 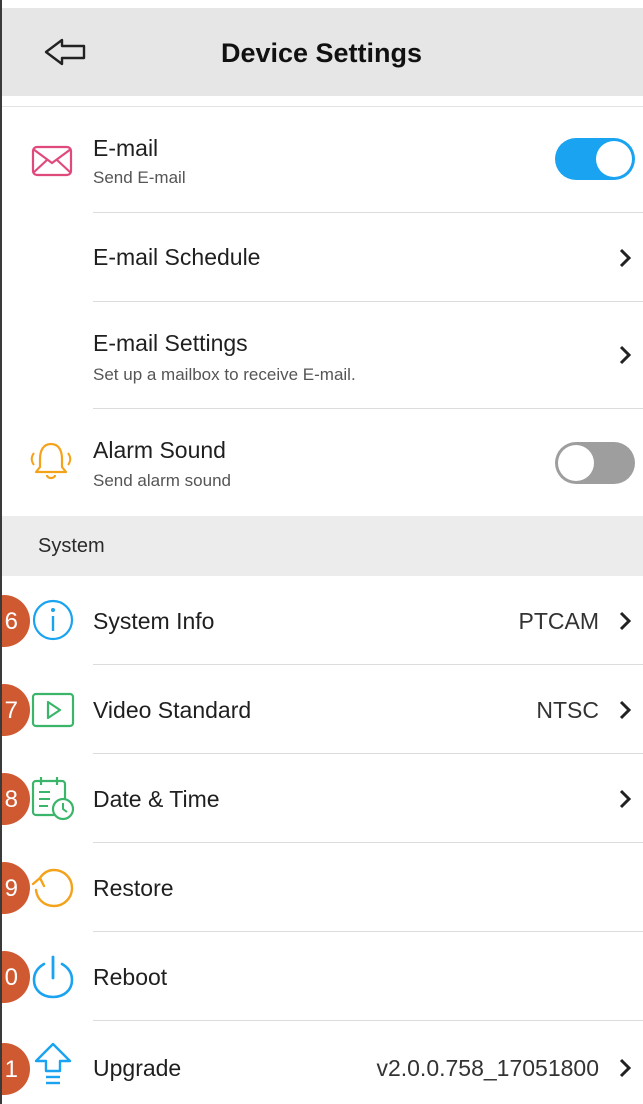 What do you see at coordinates (595, 463) in the screenshot?
I see `alarm-toggle` at bounding box center [595, 463].